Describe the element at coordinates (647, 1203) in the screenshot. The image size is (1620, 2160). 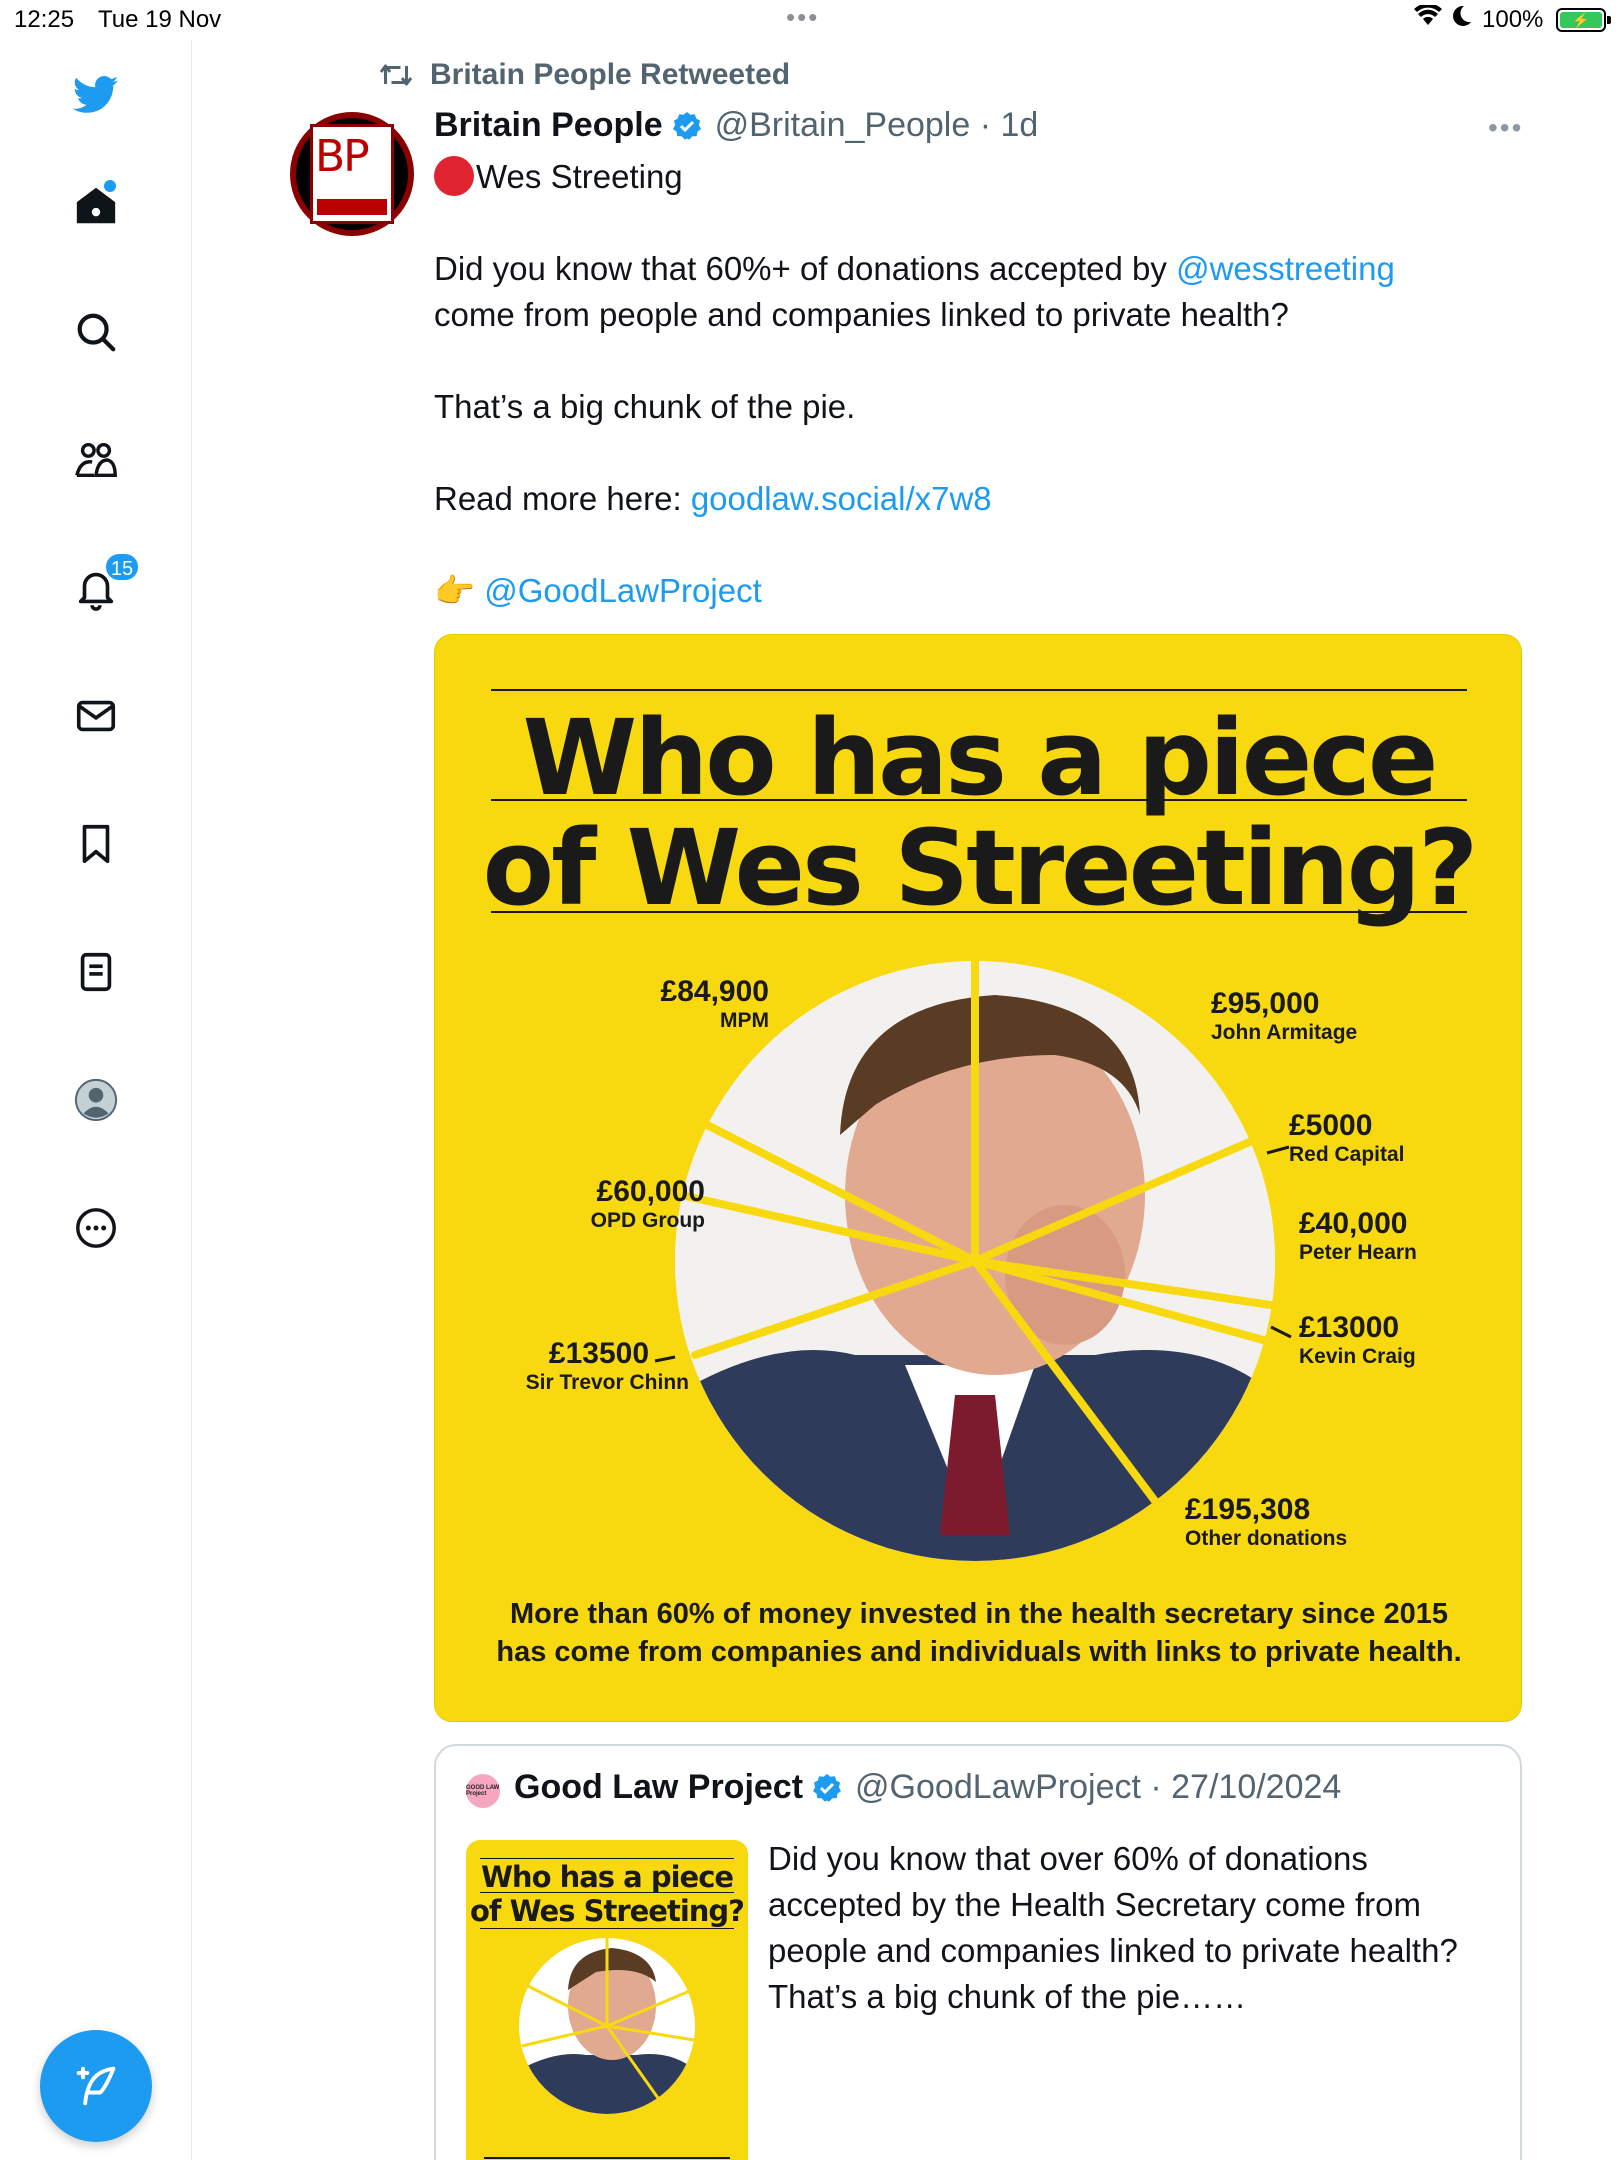
I see `pie-label-opd-group: £60,000 OPD Group` at that location.